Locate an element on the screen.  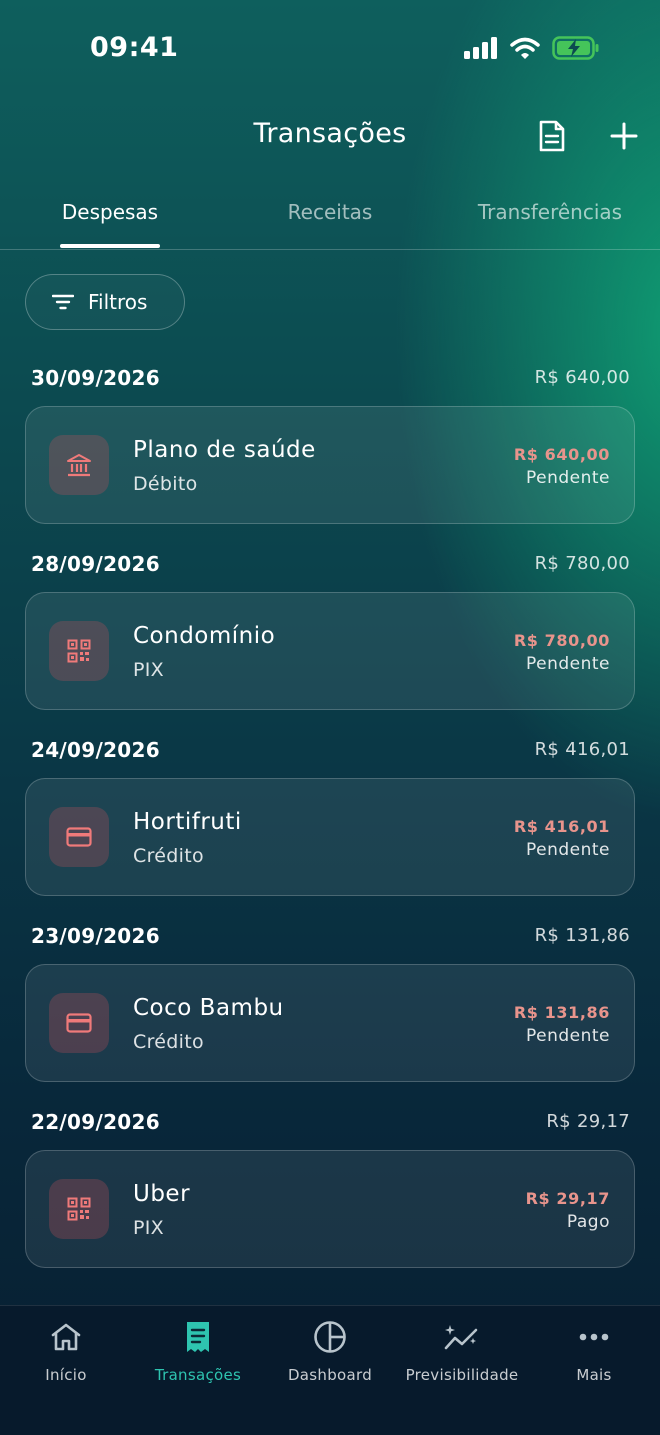
transaction-name: Uber is located at coordinates (162, 1194).